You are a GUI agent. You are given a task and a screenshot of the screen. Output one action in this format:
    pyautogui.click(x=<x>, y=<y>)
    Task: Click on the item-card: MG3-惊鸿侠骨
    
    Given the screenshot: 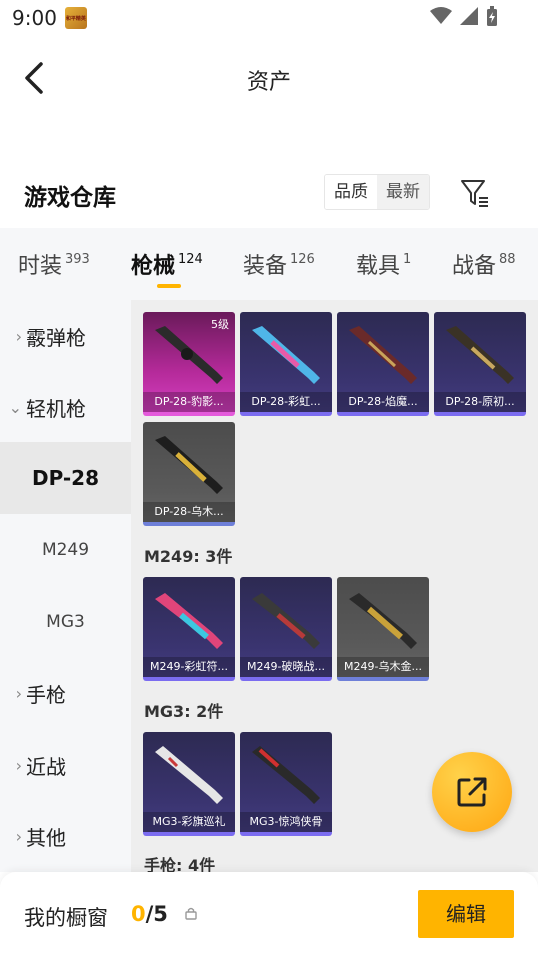 What is the action you would take?
    pyautogui.click(x=286, y=784)
    